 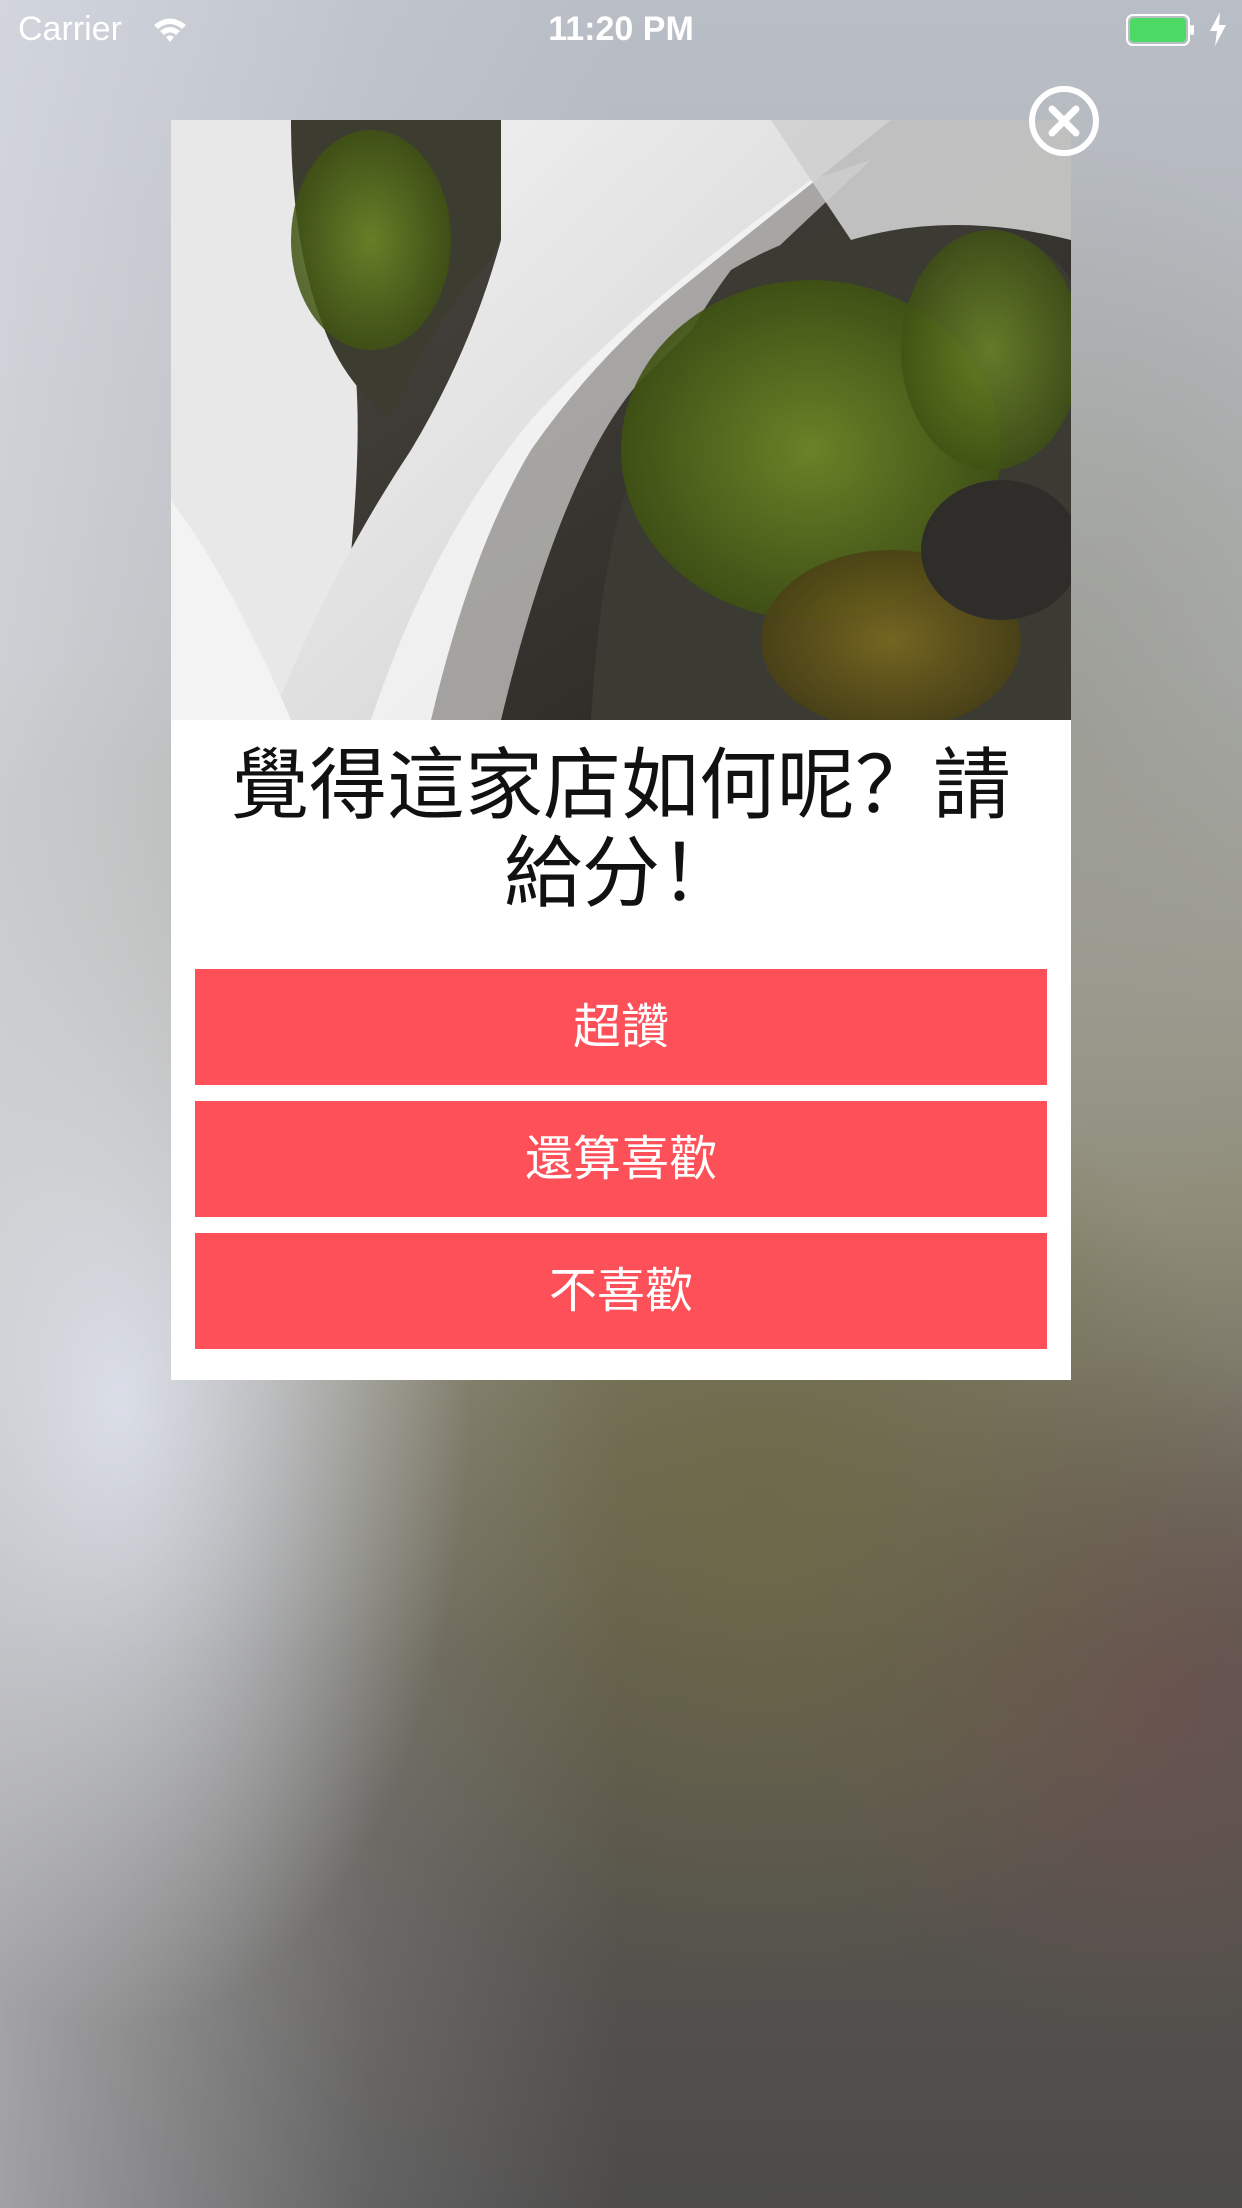 I want to click on status-bar: Carrier 11:20 PM, so click(x=621, y=30).